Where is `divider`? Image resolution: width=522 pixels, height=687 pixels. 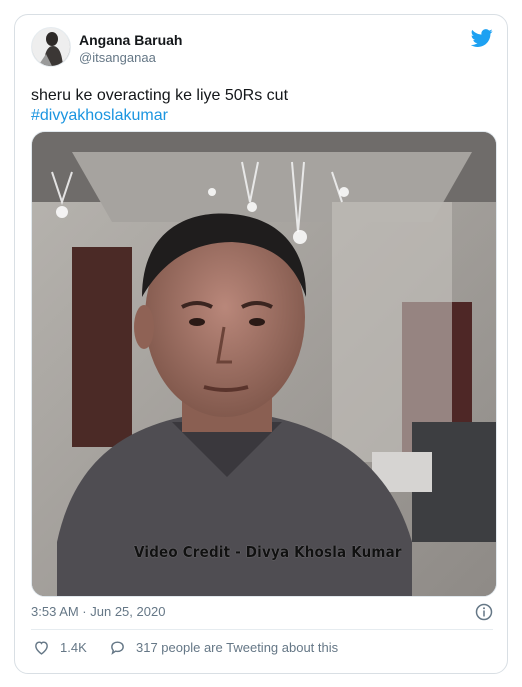
divider is located at coordinates (262, 629).